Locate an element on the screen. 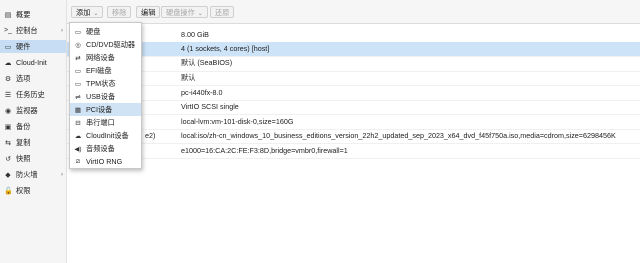 The height and width of the screenshot is (263, 640). summary-icon: ▤ is located at coordinates (8, 15).